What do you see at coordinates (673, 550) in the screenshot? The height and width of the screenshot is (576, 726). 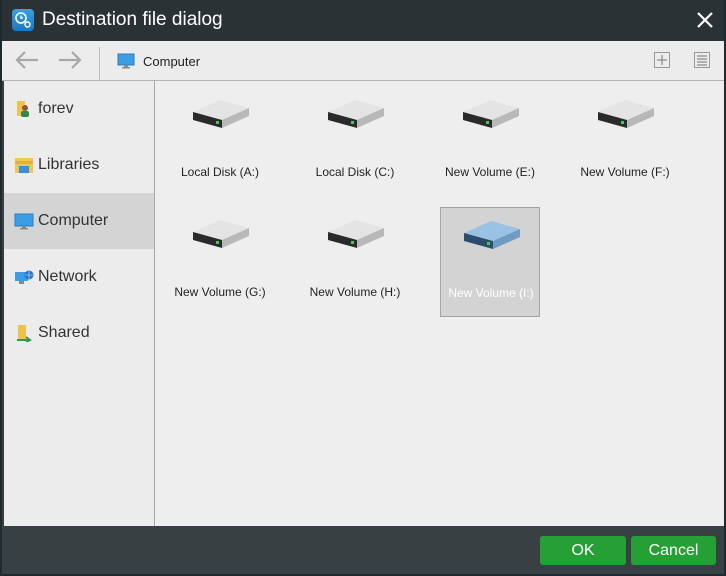 I see `cancel-button: Cancel` at bounding box center [673, 550].